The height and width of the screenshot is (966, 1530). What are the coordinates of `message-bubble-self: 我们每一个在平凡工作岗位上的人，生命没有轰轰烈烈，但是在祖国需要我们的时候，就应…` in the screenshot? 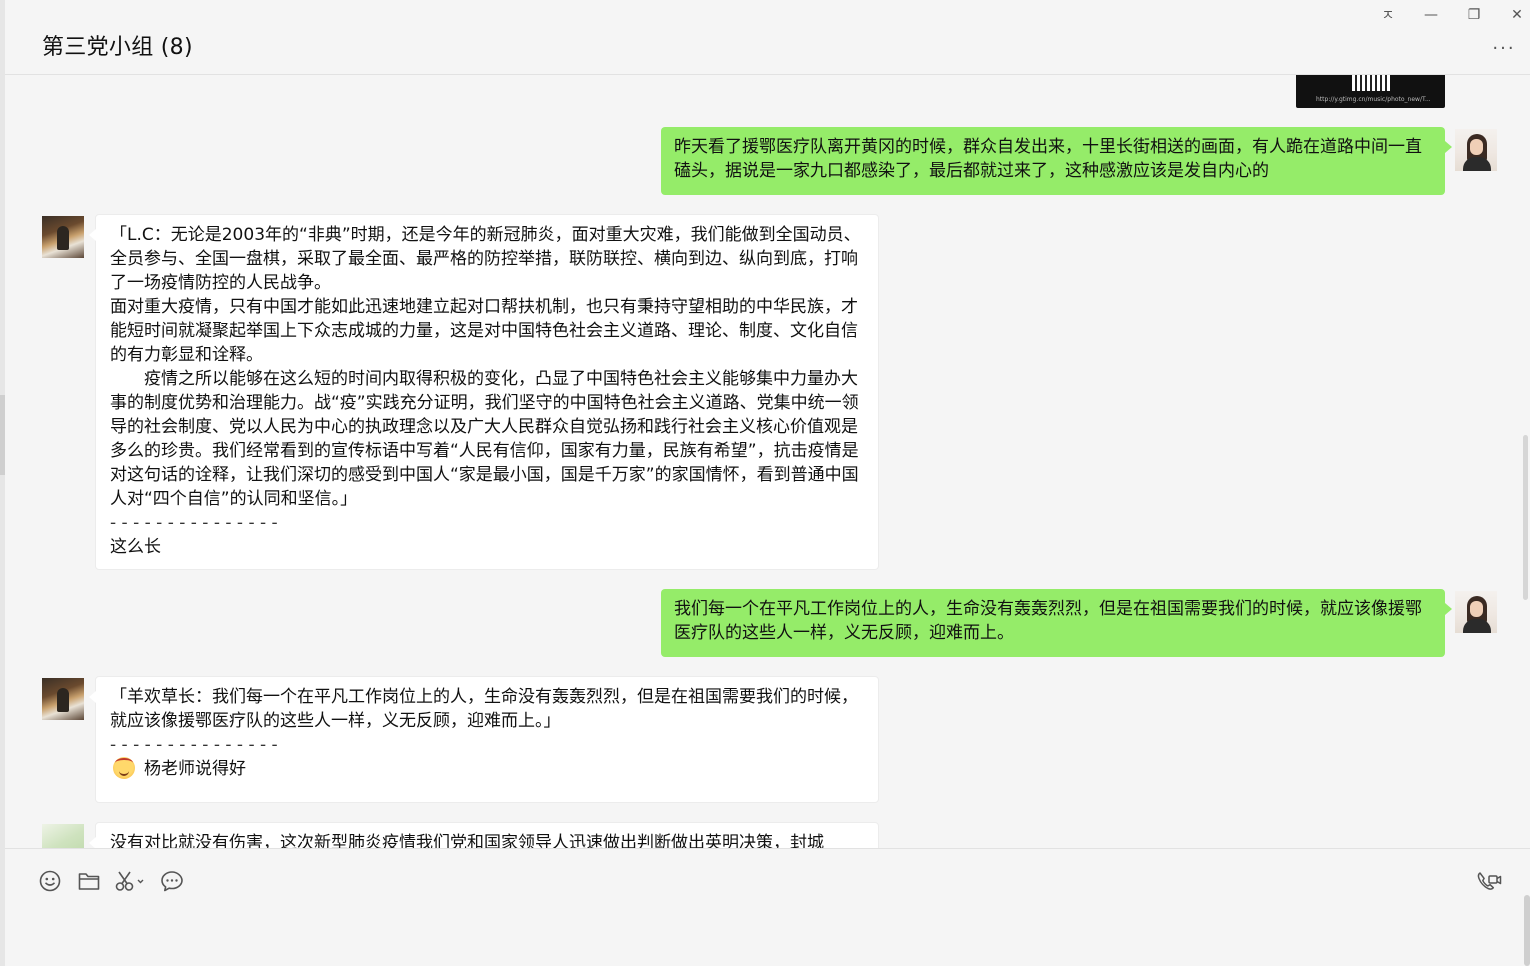 It's located at (1056, 623).